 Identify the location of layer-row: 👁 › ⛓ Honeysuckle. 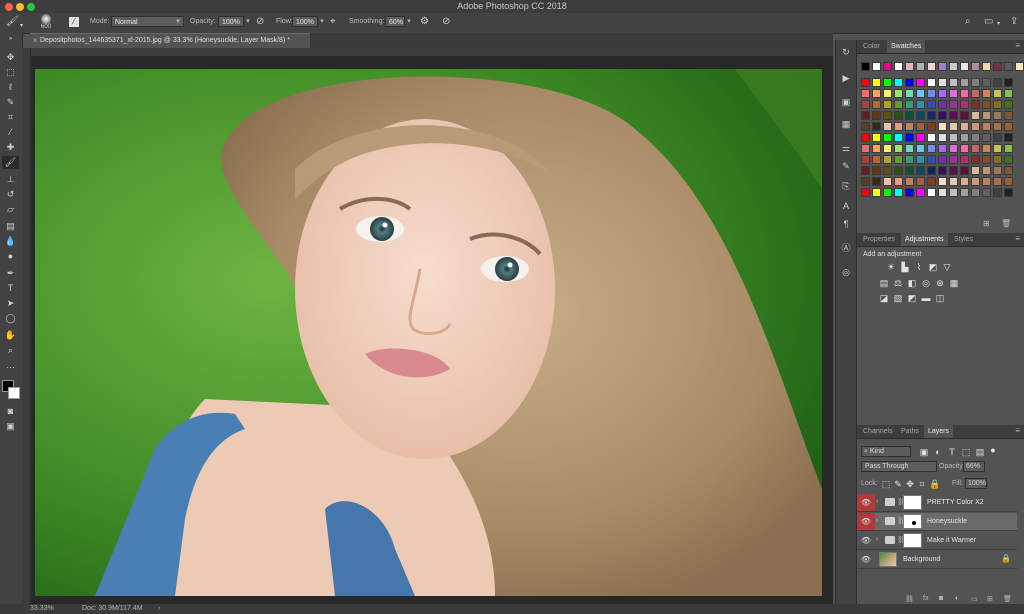
(937, 522).